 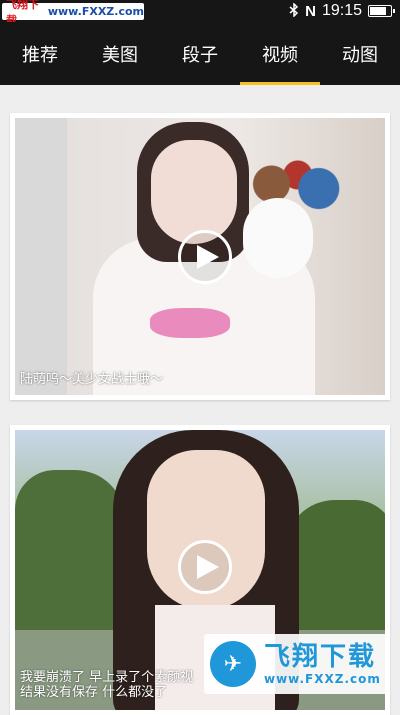 I want to click on tab-jokes: 段子, so click(x=200, y=53).